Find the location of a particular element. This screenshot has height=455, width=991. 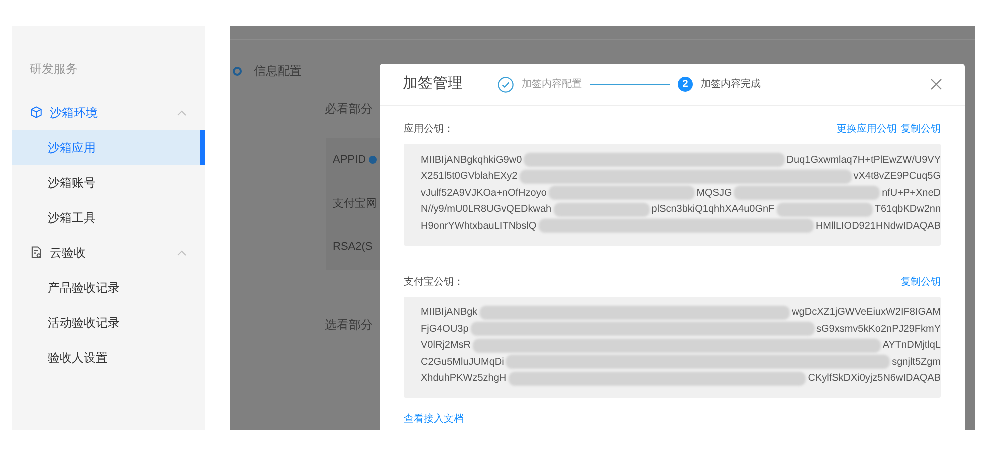

sidebar-item: 验收人设置 is located at coordinates (108, 357).